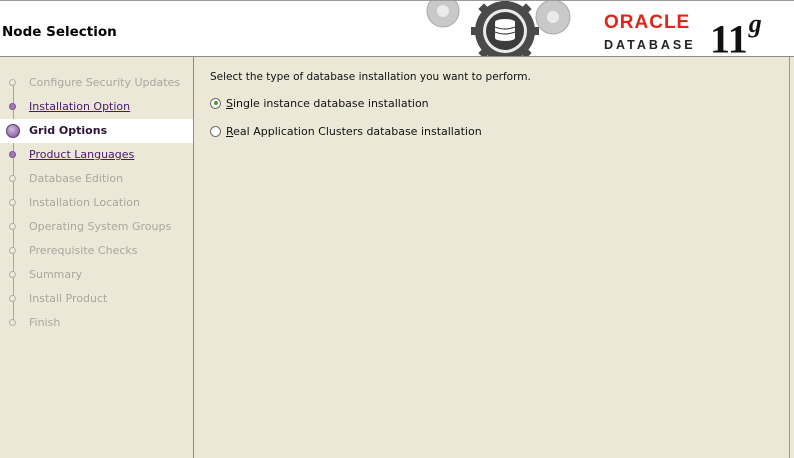 This screenshot has height=458, width=794. What do you see at coordinates (56, 274) in the screenshot?
I see `step-label: Summary` at bounding box center [56, 274].